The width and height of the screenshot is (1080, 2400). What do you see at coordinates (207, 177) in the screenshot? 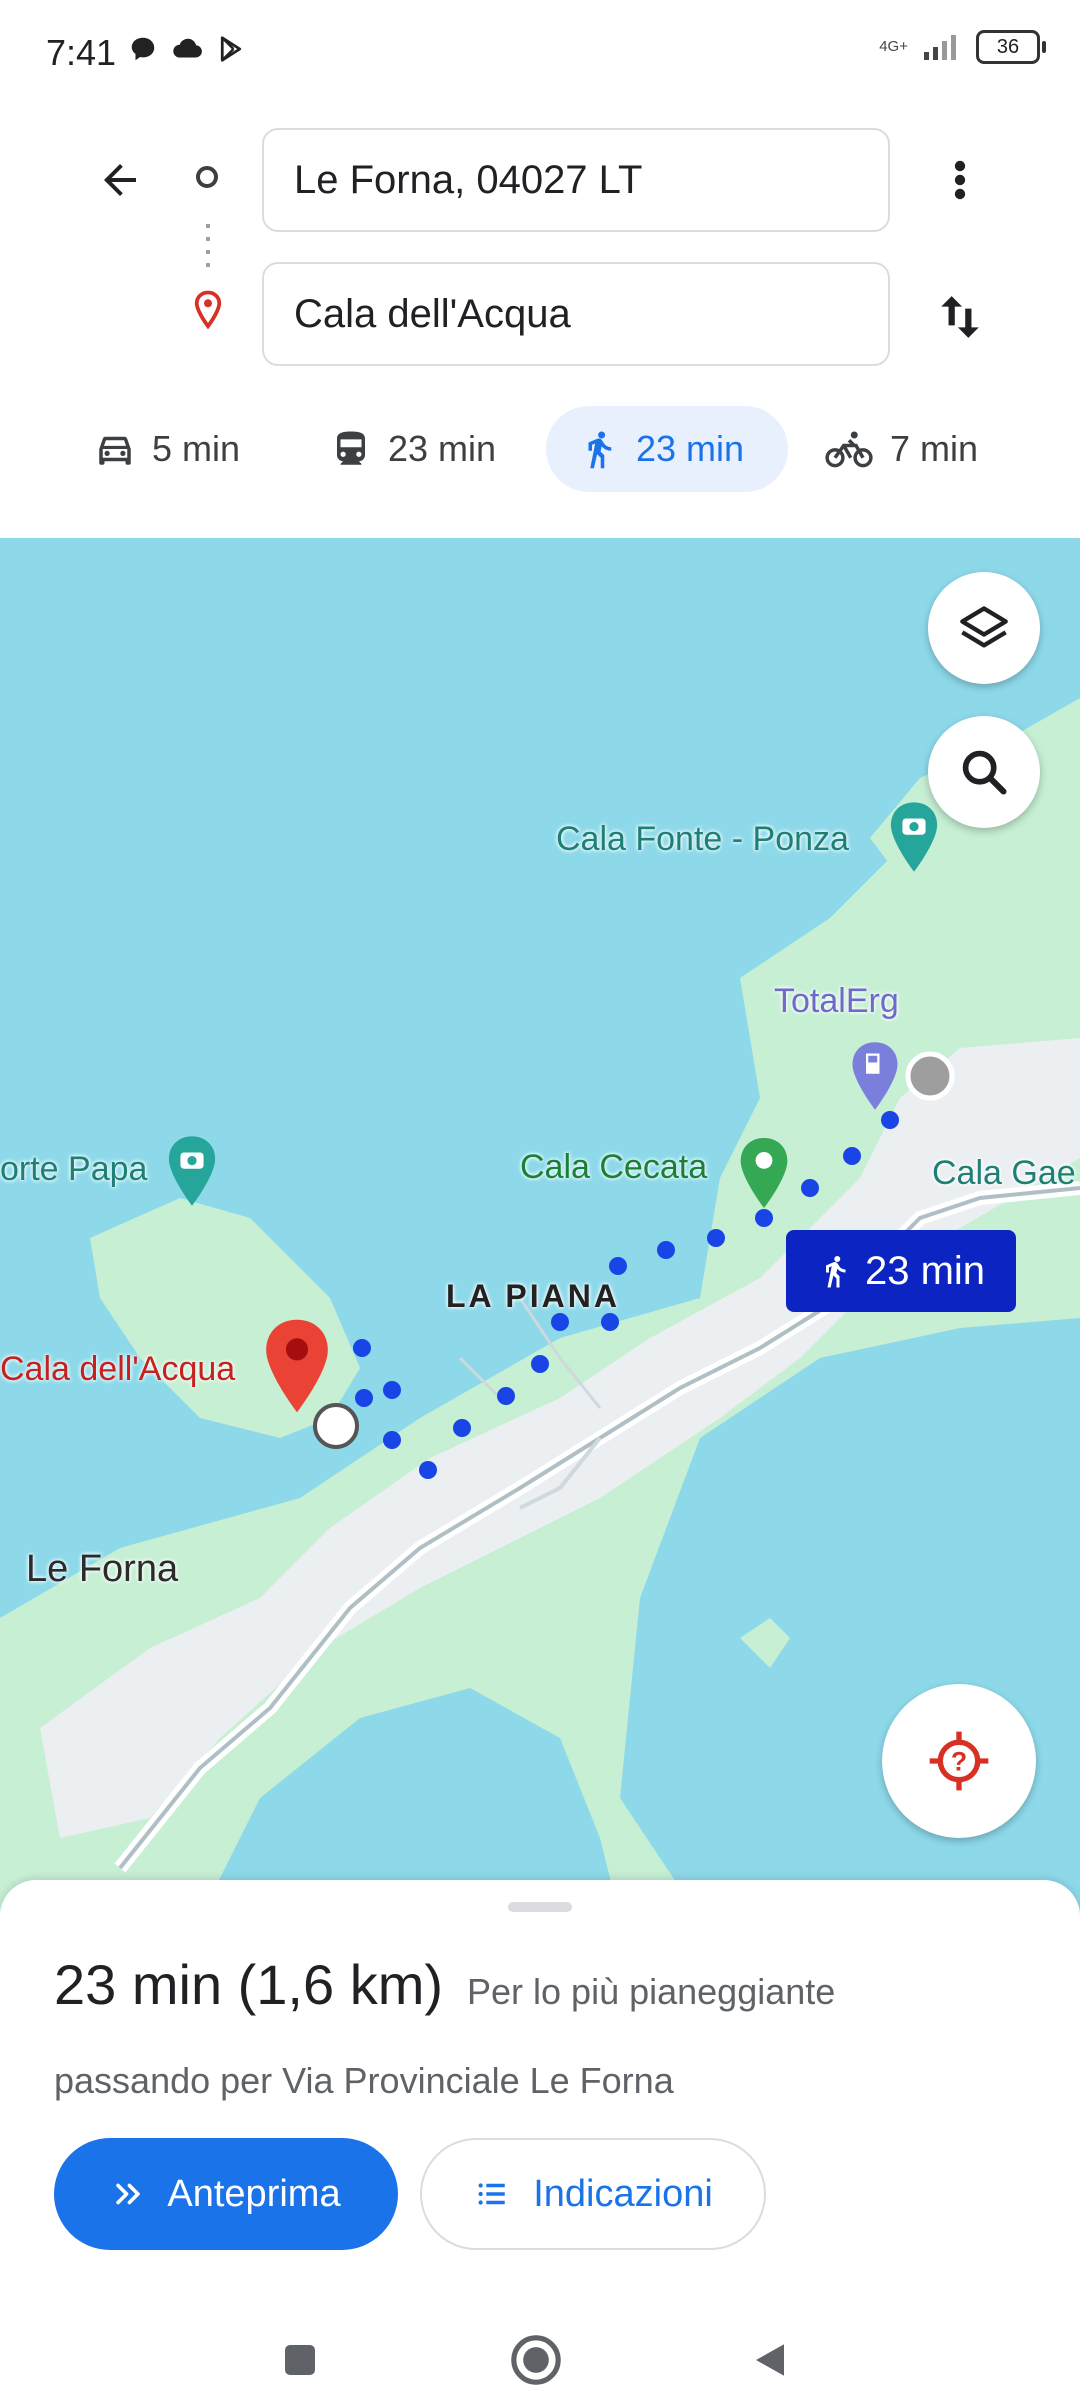
I see `origin-marker-icon` at bounding box center [207, 177].